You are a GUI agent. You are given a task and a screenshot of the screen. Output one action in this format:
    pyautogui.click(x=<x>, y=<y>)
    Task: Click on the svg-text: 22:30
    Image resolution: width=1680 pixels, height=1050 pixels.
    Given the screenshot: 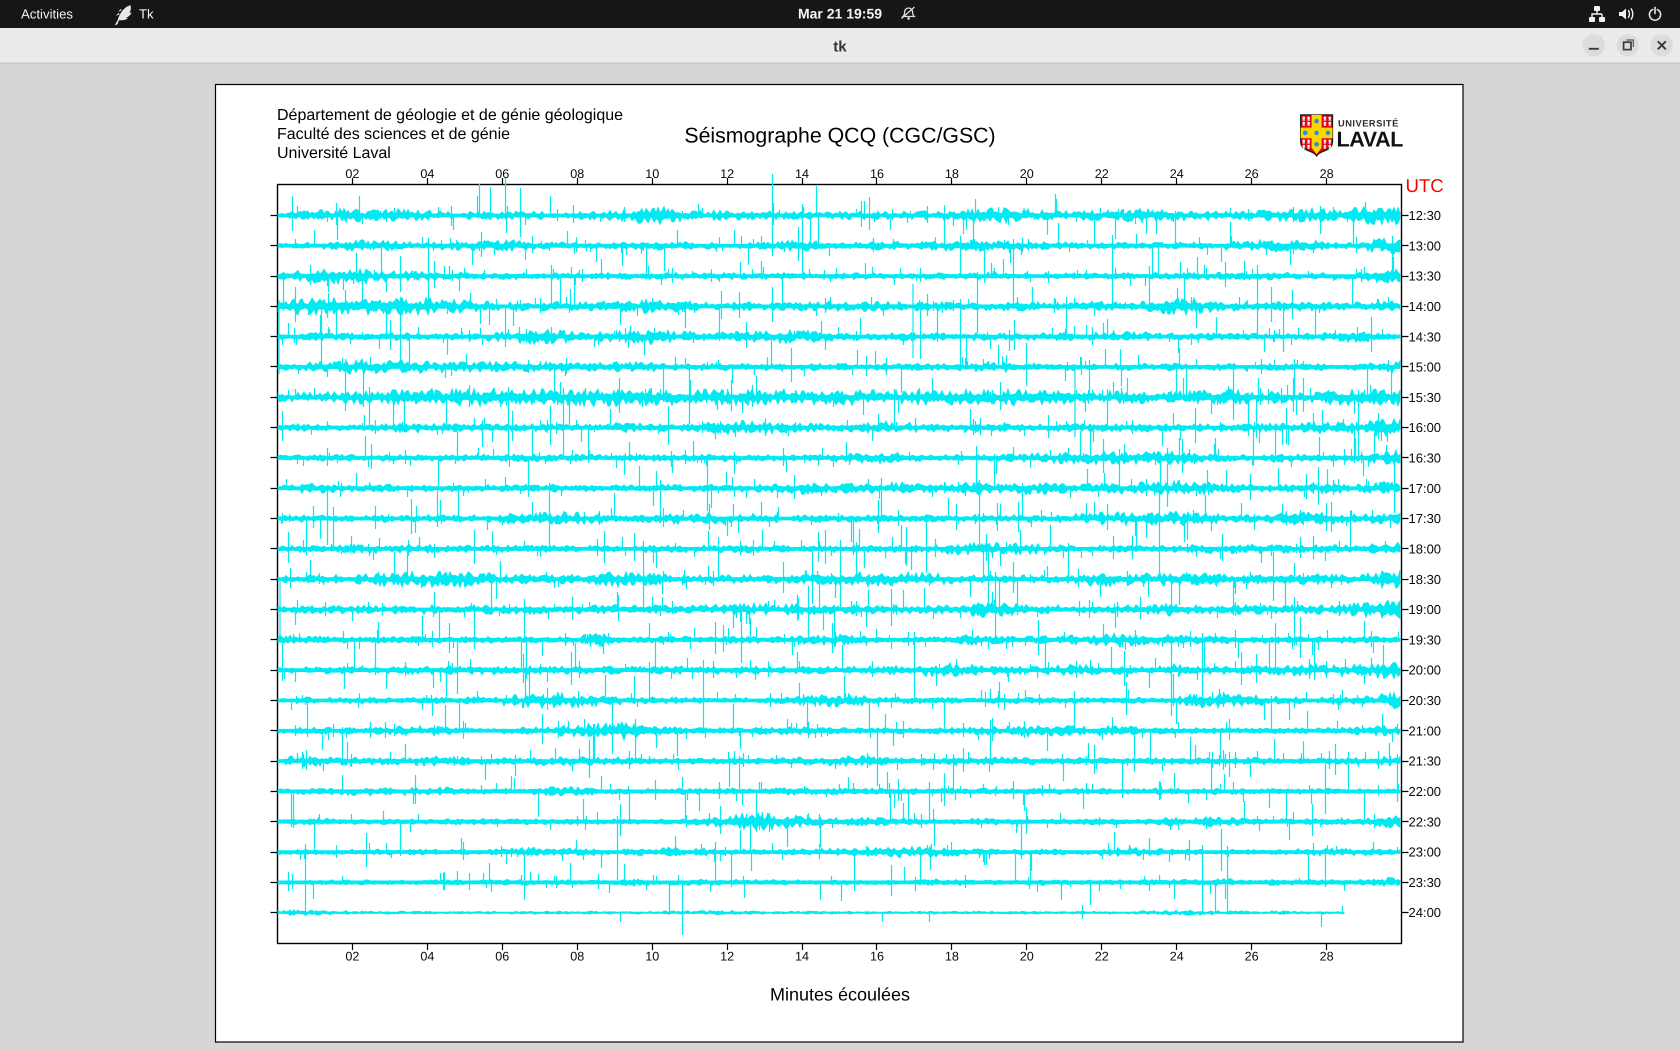 What is the action you would take?
    pyautogui.click(x=1425, y=821)
    